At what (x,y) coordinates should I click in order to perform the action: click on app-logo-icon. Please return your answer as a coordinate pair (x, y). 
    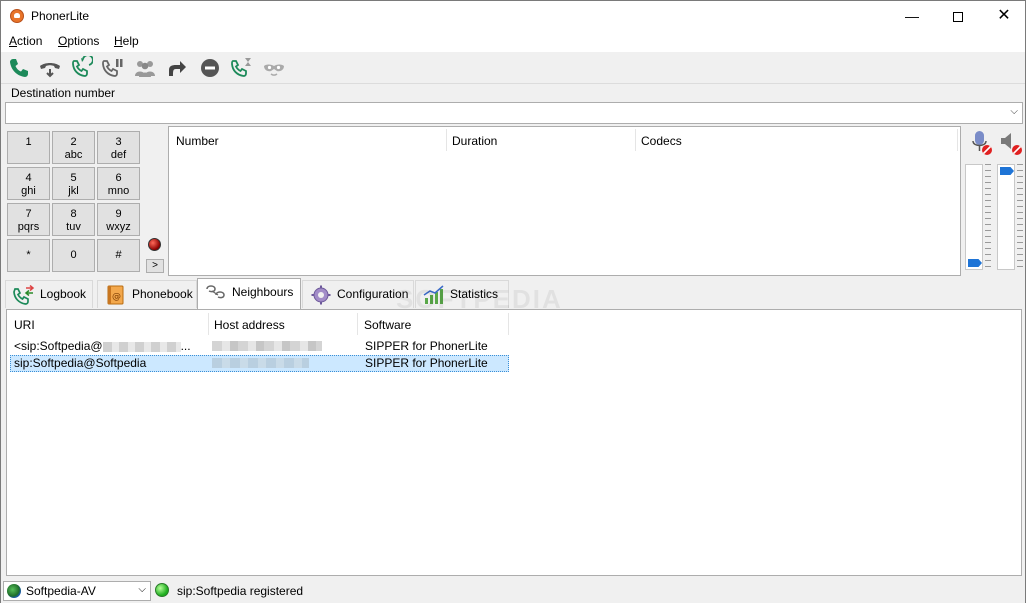
    Looking at the image, I should click on (17, 16).